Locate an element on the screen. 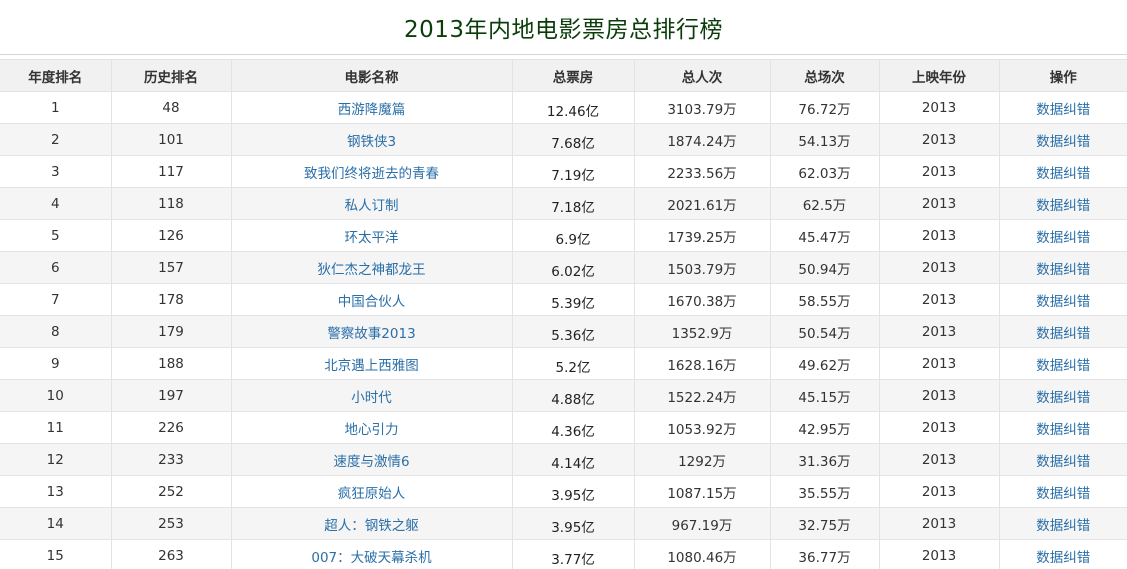 The width and height of the screenshot is (1127, 569). header-year-rank: 年度排名 is located at coordinates (56, 75).